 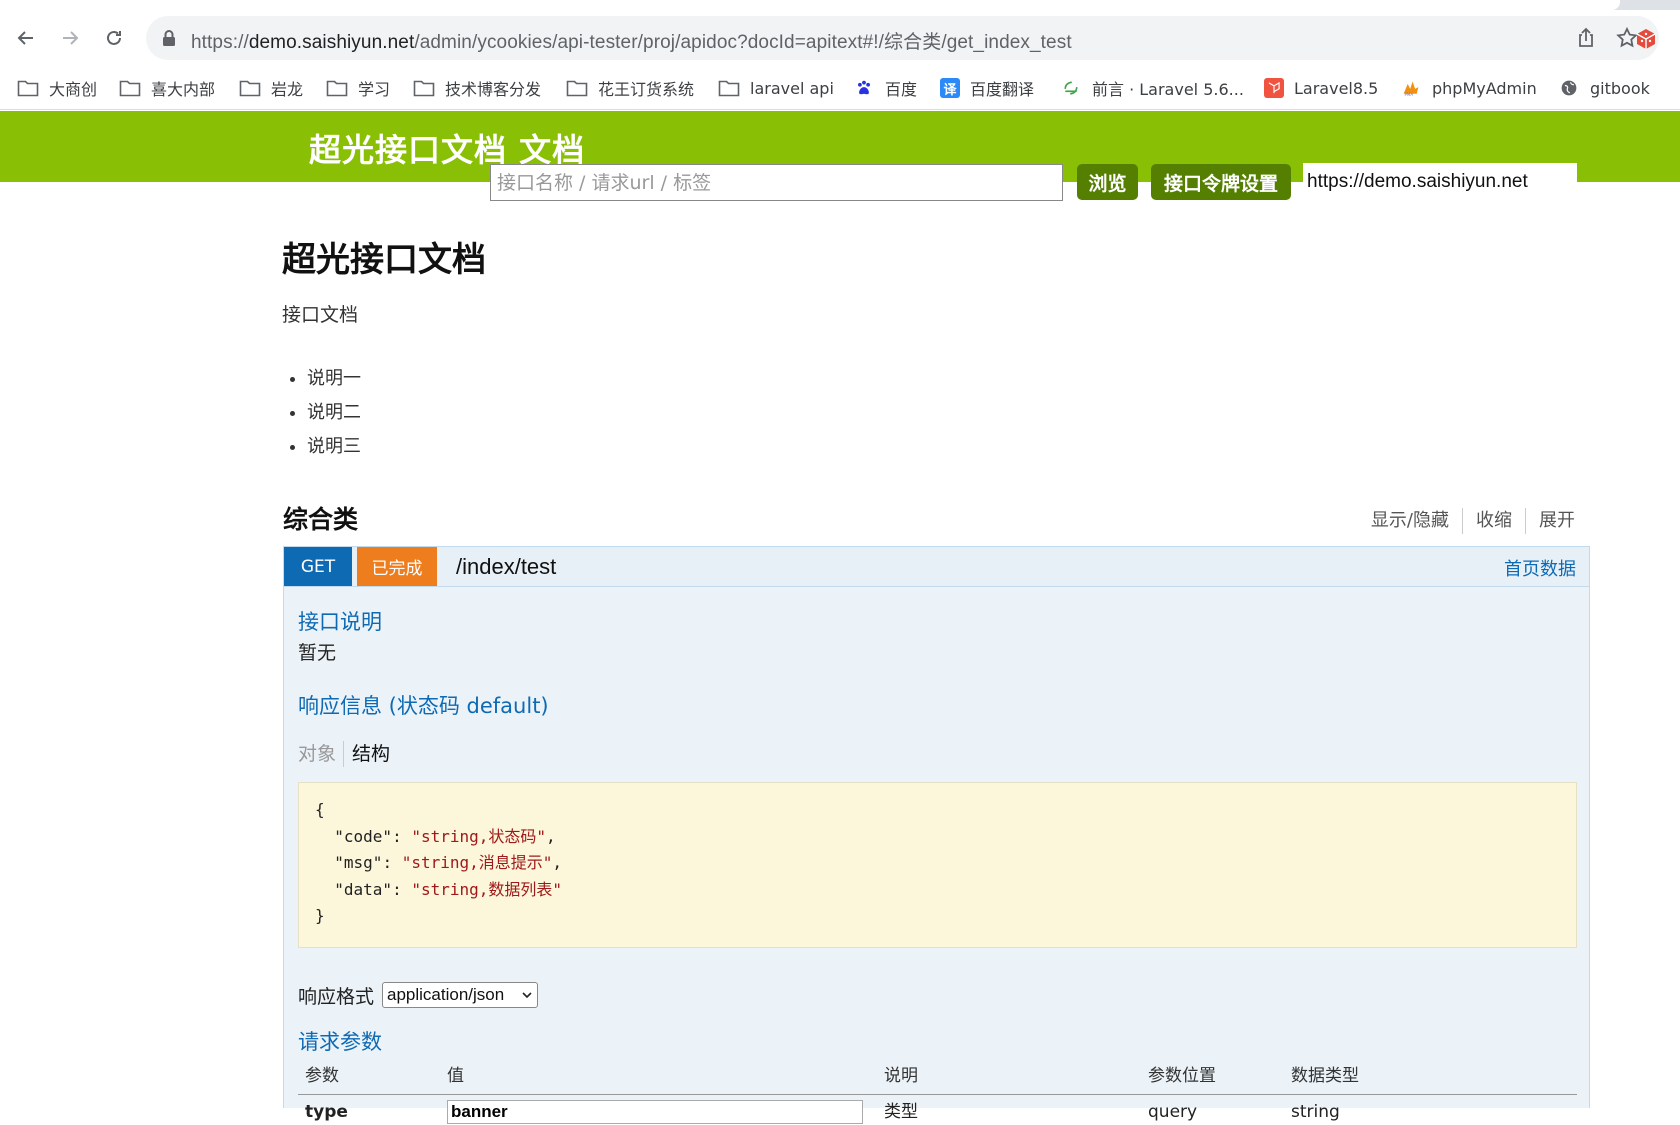 What do you see at coordinates (334, 381) in the screenshot?
I see `list-item: 说明一` at bounding box center [334, 381].